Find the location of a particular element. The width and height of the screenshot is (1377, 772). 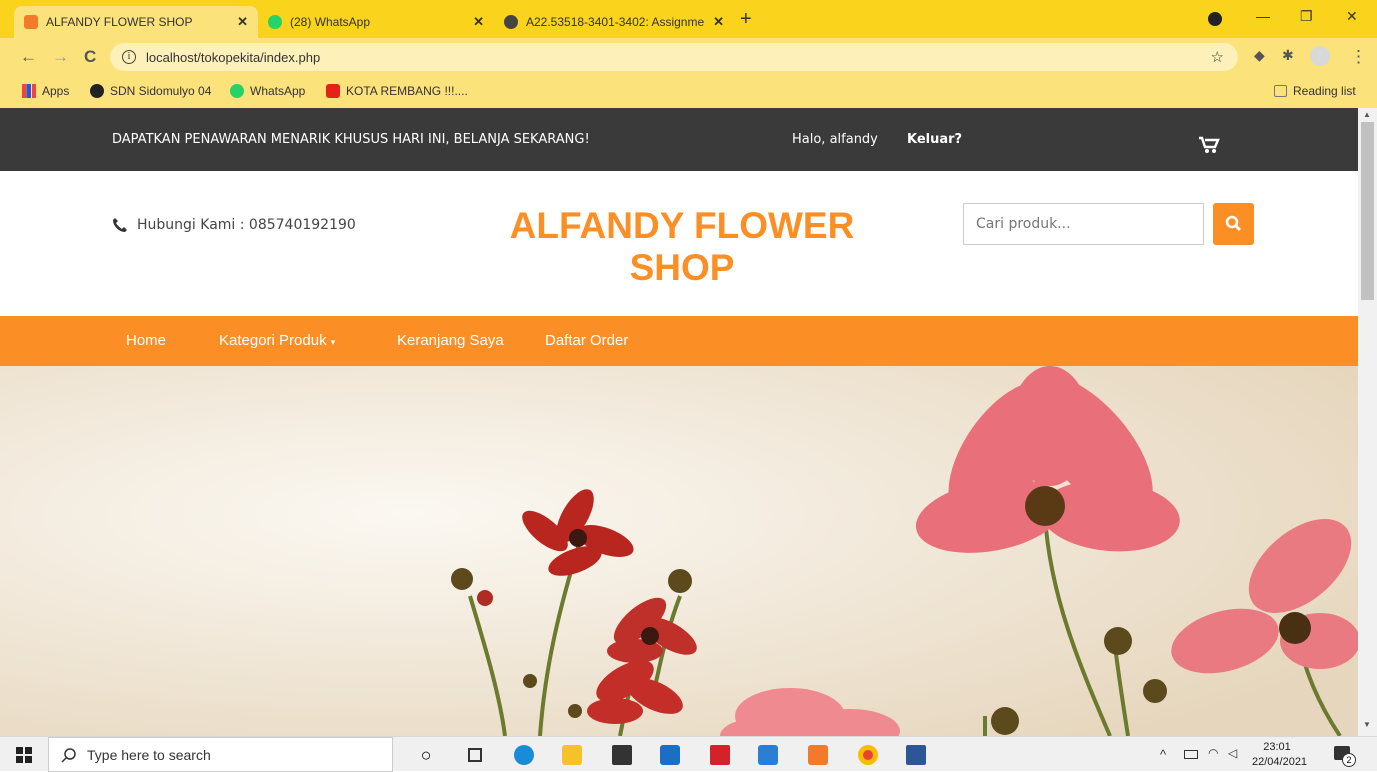

taskbar-search-box: Type here to search is located at coordinates (220, 754).